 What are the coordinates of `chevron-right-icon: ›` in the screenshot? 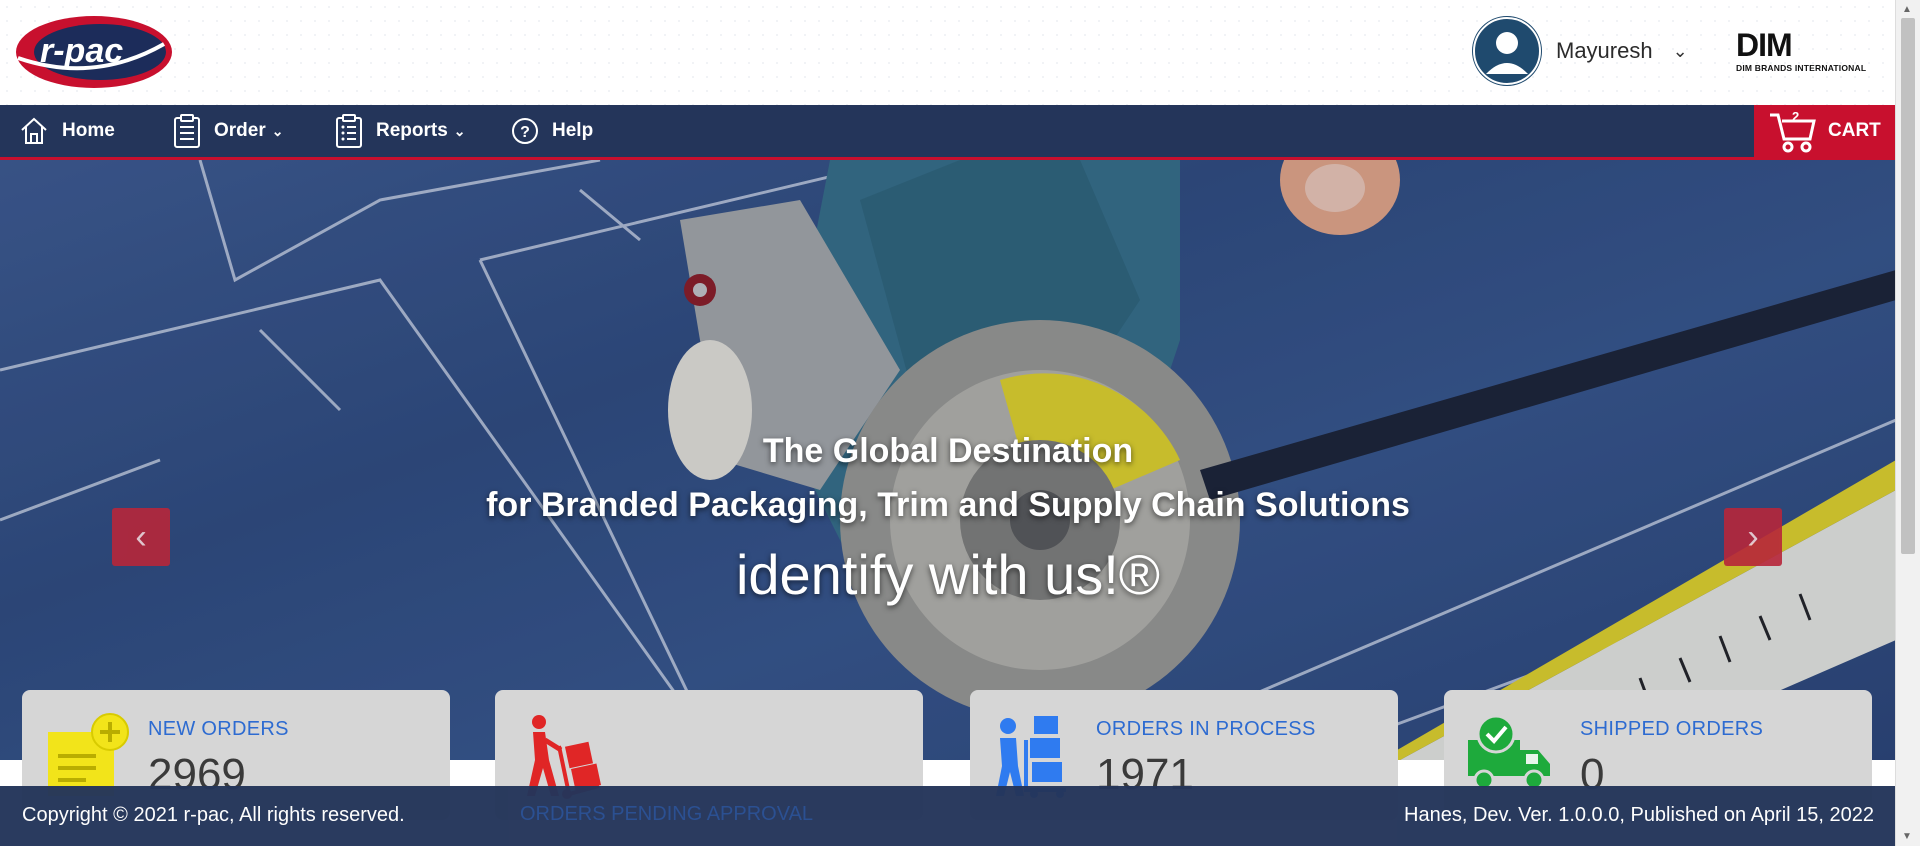 It's located at (1753, 536).